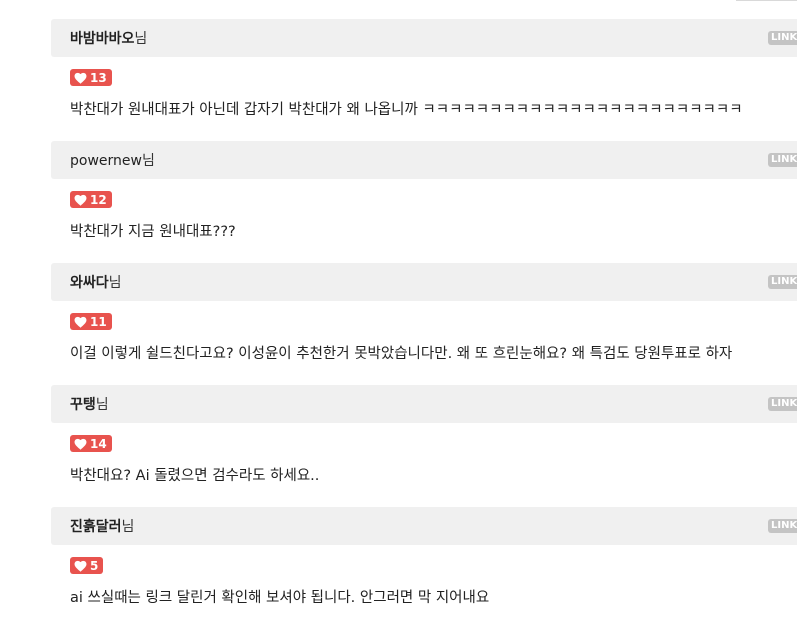  I want to click on like-button: 5, so click(87, 565).